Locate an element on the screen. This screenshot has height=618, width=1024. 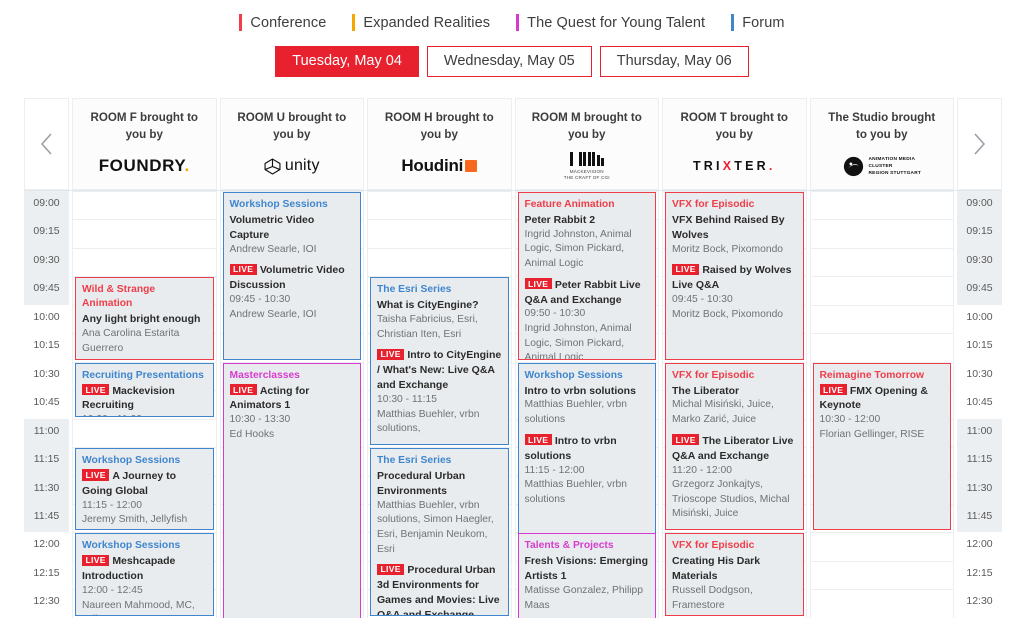
legend-item: Expanded Realities is located at coordinates (421, 22).